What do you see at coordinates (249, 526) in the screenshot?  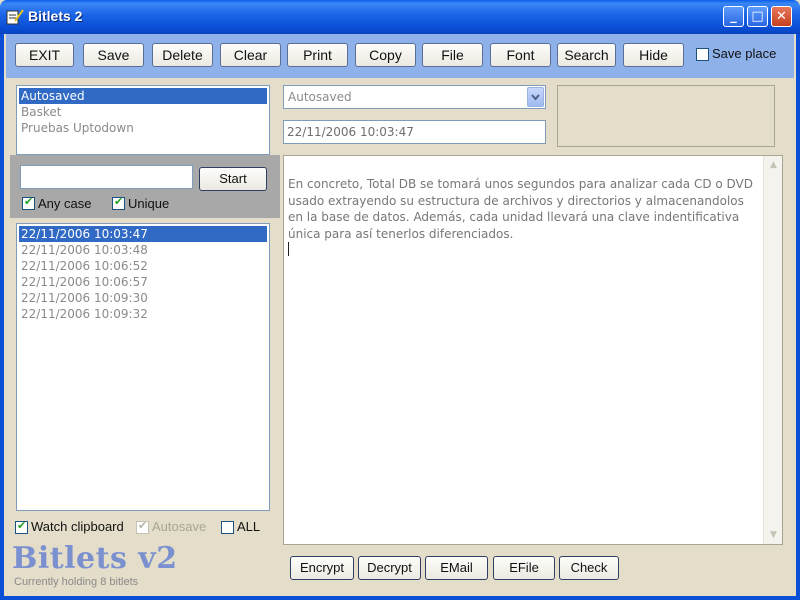 I see `all-label: ALL` at bounding box center [249, 526].